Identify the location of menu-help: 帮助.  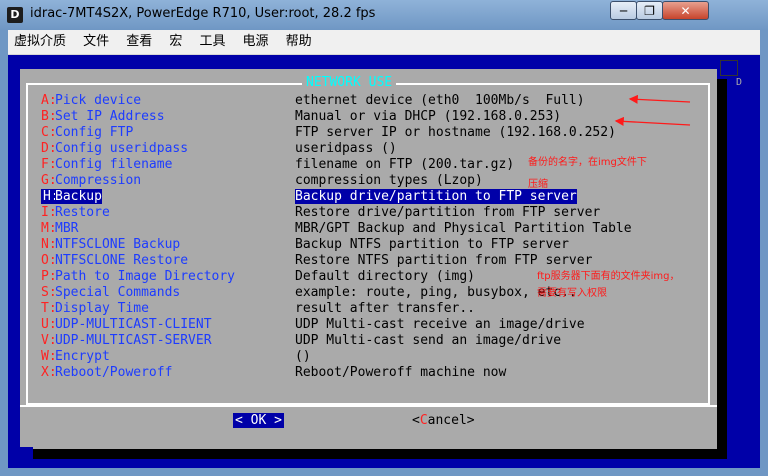
(299, 42).